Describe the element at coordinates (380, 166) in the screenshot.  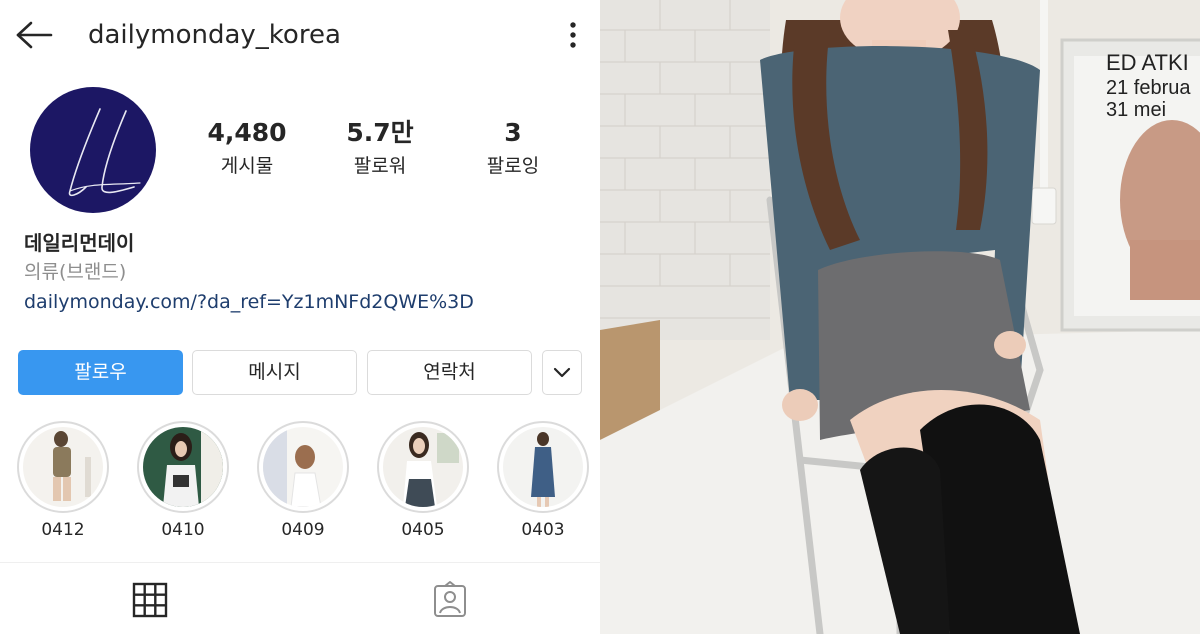
I see `stat-followers-label: 팔로워` at that location.